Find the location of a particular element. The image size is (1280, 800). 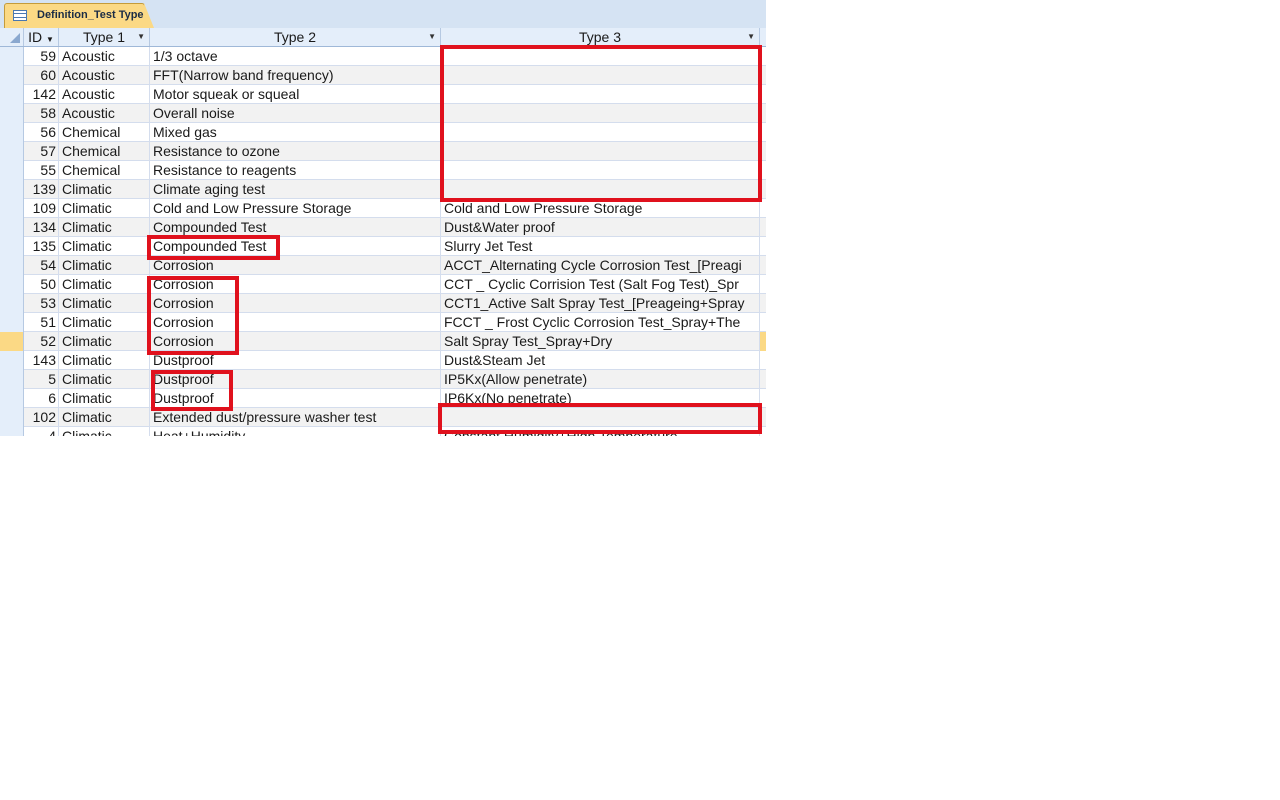

table-row: 5 Climatic Dustproof IP5Kx(Allow penetrate) is located at coordinates (383, 379).